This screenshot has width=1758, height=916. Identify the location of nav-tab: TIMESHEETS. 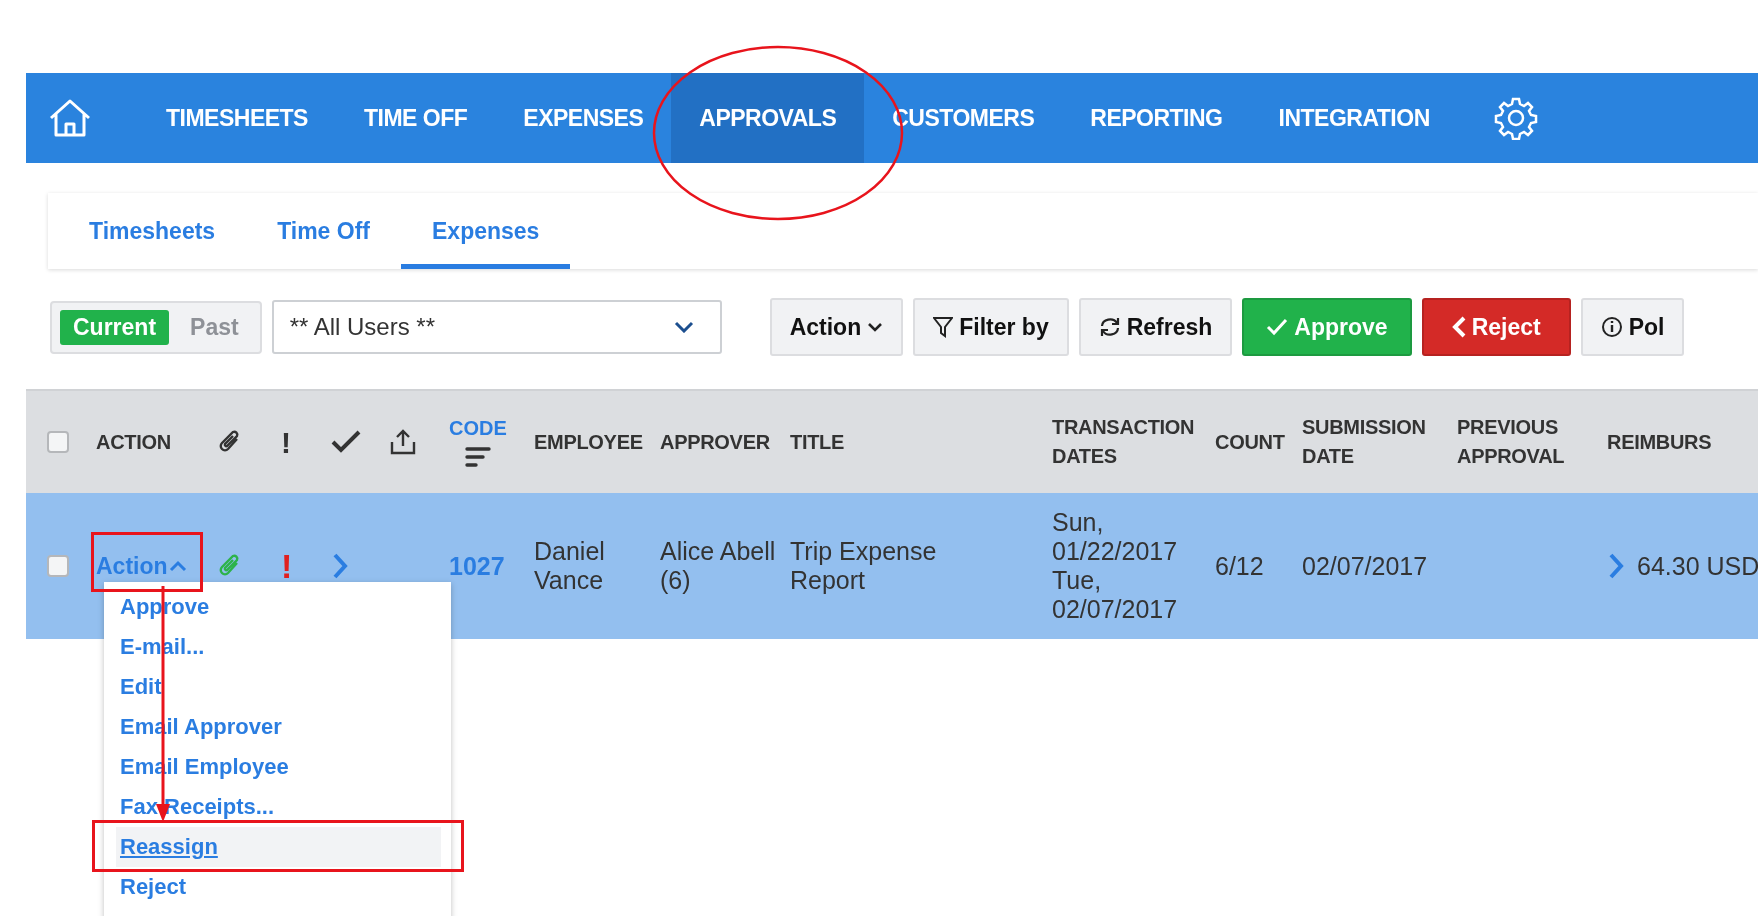
(237, 118).